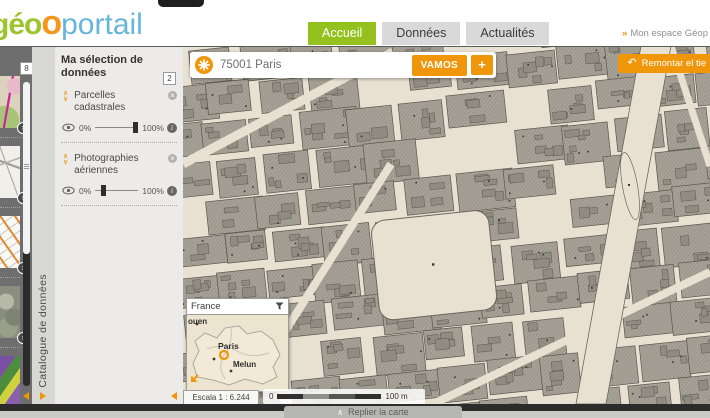 The height and width of the screenshot is (418, 710). I want to click on collapse-map-tab: ∧ Replier la carte, so click(373, 412).